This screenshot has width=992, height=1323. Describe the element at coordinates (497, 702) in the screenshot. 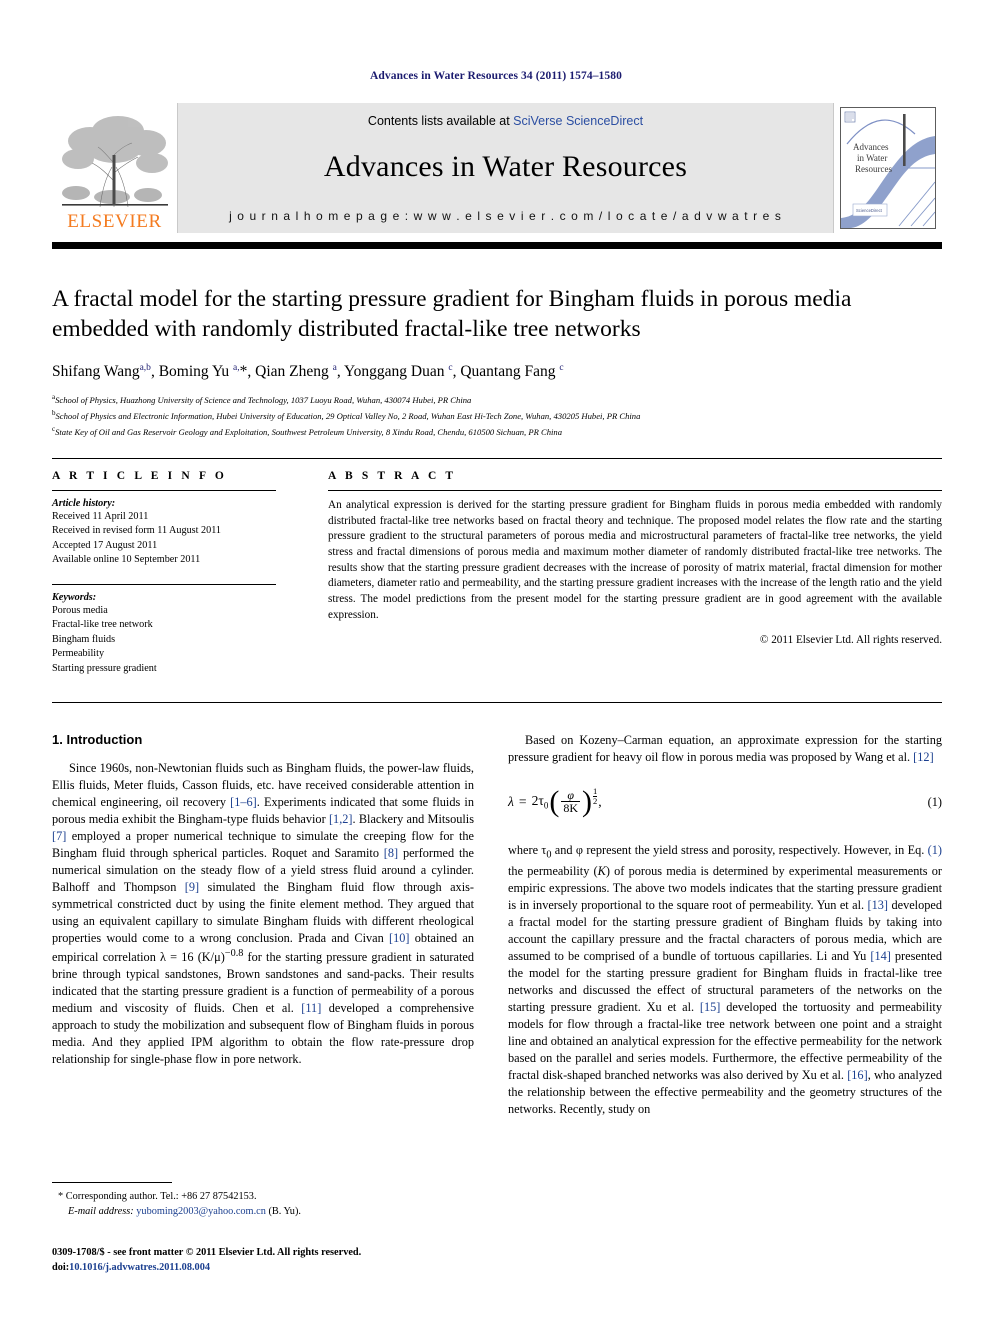

I see `info-band-bottom-rule` at that location.